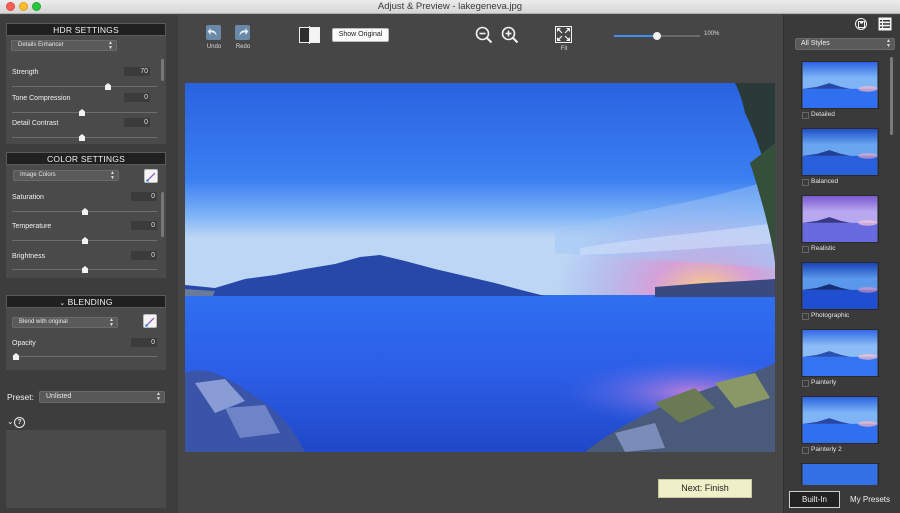 This screenshot has width=900, height=513. Describe the element at coordinates (90, 302) in the screenshot. I see `blending-heading-label: BLENDING` at that location.